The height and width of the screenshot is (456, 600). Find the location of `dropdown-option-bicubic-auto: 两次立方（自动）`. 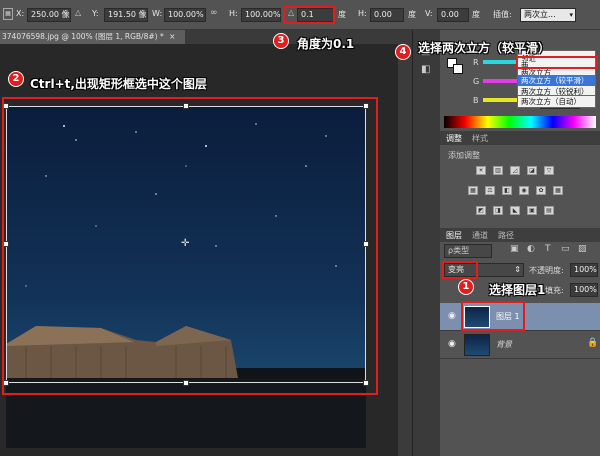

dropdown-option-bicubic-auto: 两次立方（自动） is located at coordinates (556, 101).